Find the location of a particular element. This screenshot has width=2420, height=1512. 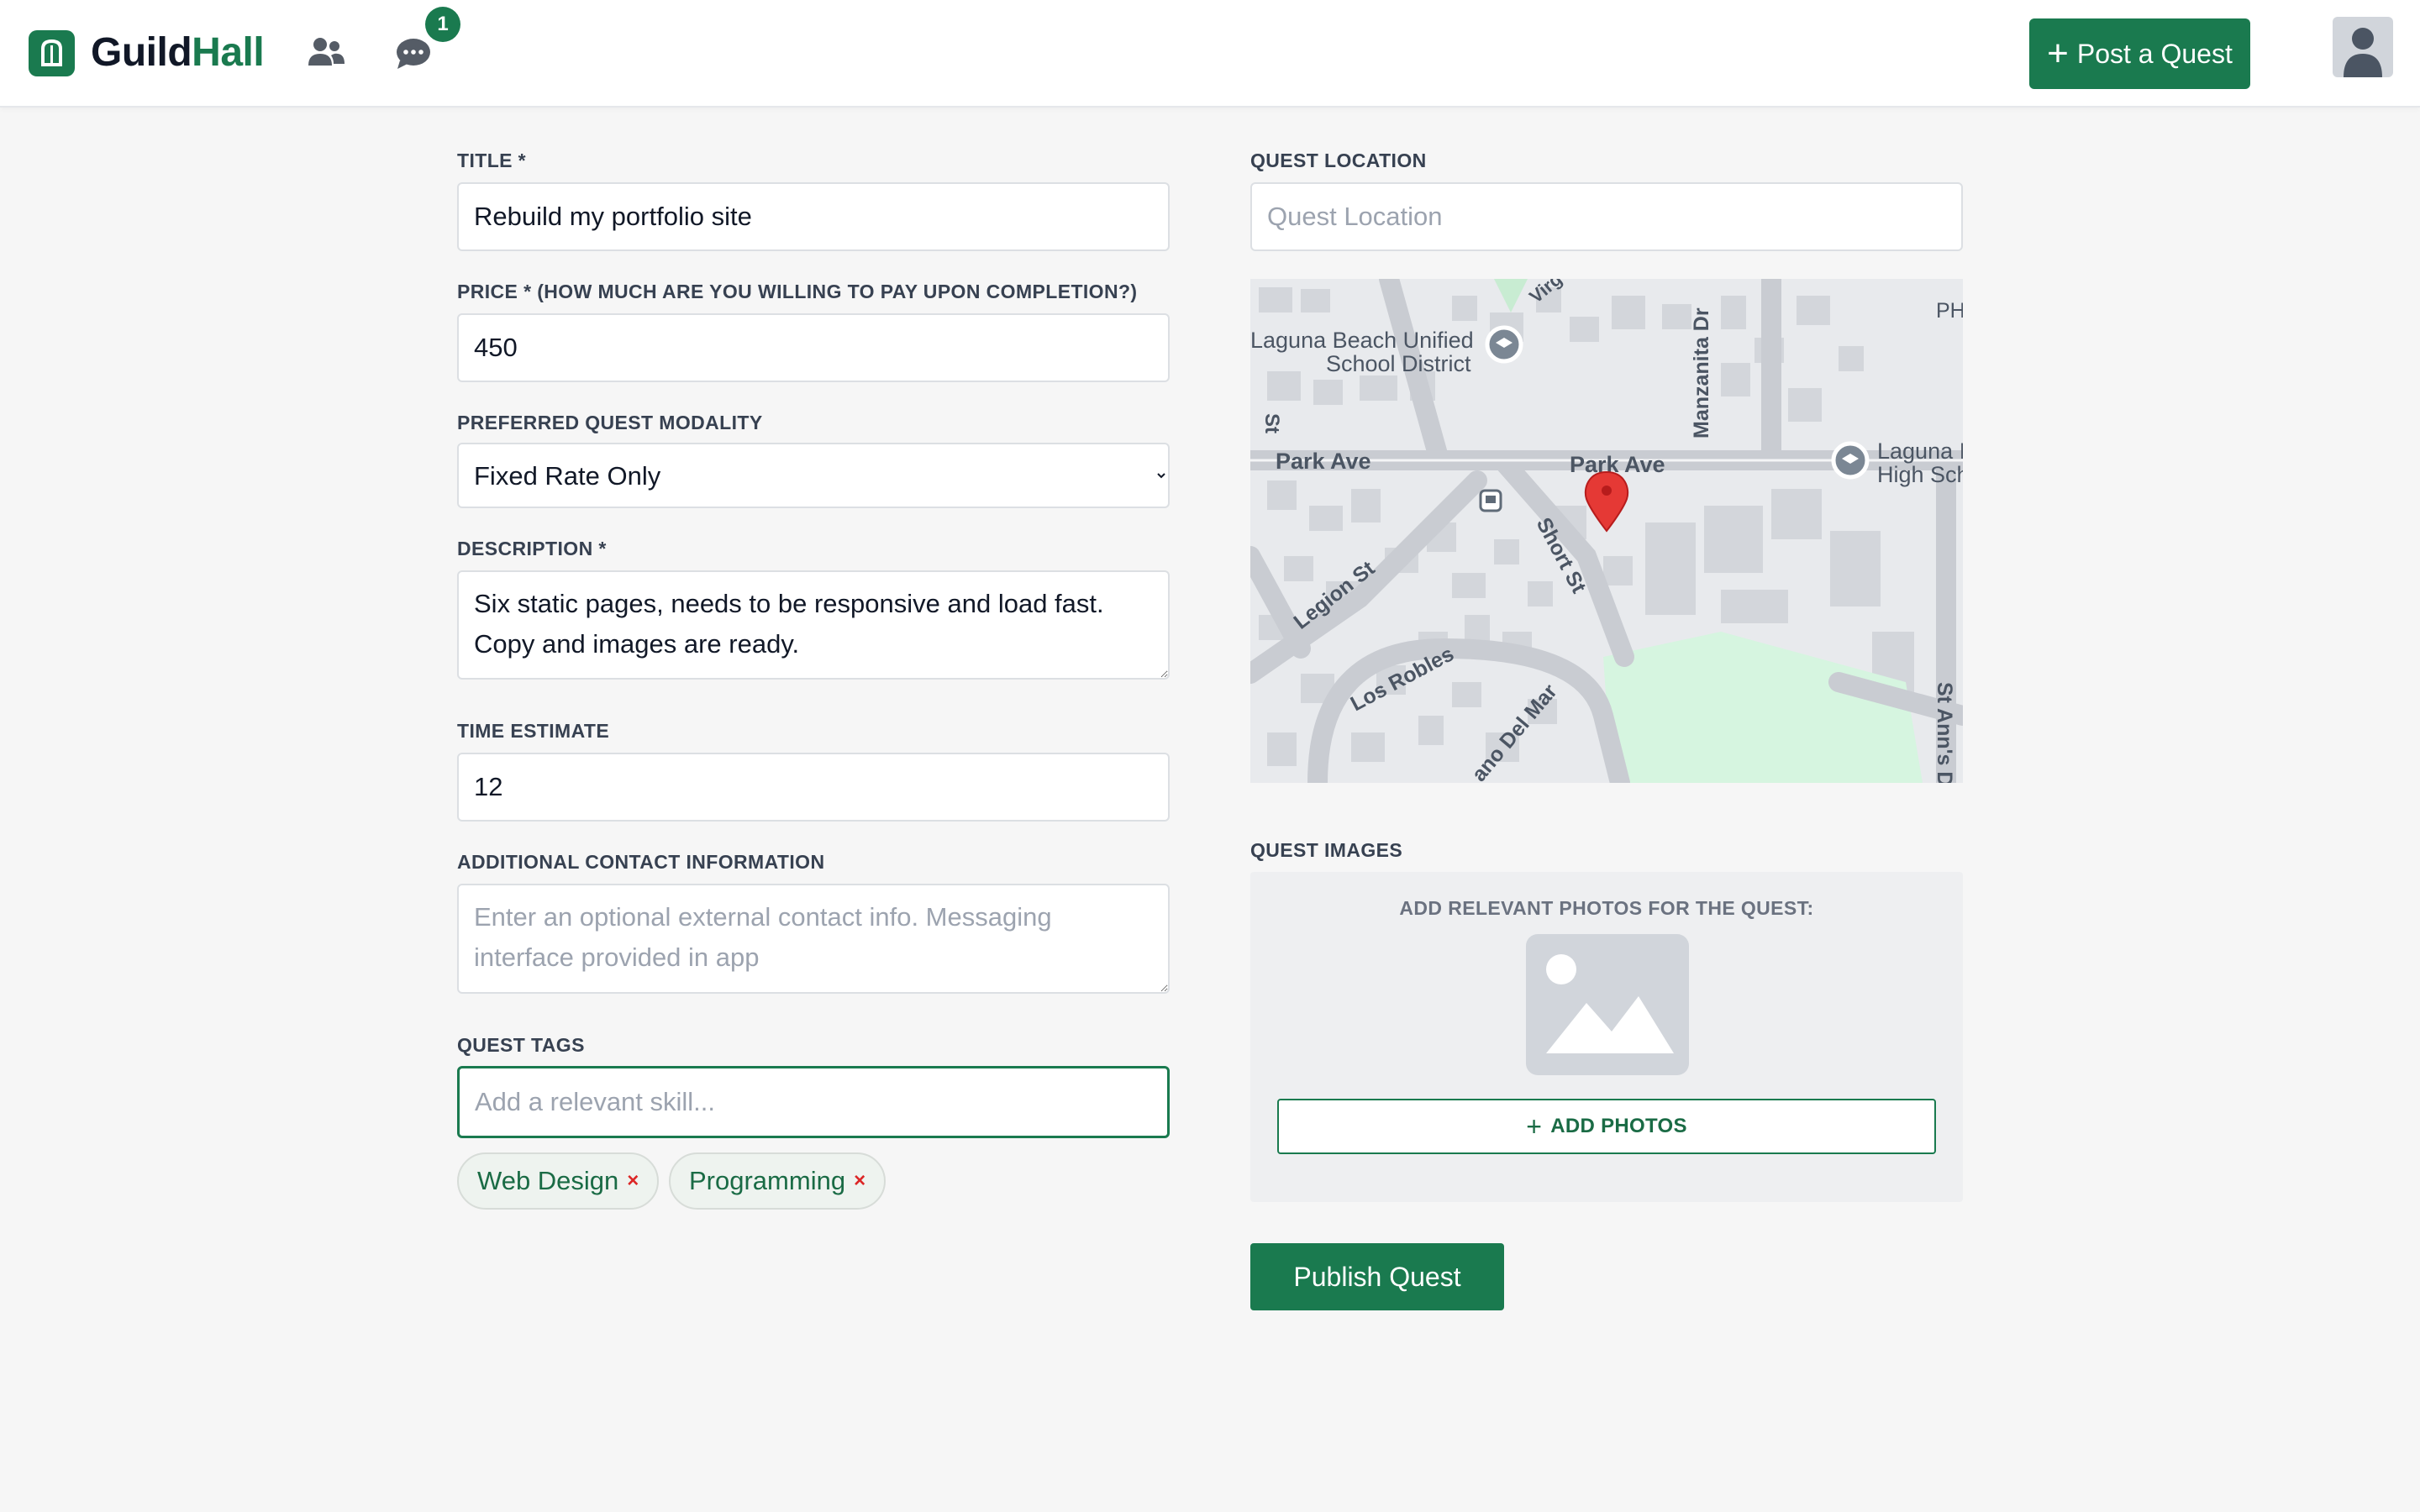

tag-chip-web-design: Web Design × is located at coordinates (558, 1181).